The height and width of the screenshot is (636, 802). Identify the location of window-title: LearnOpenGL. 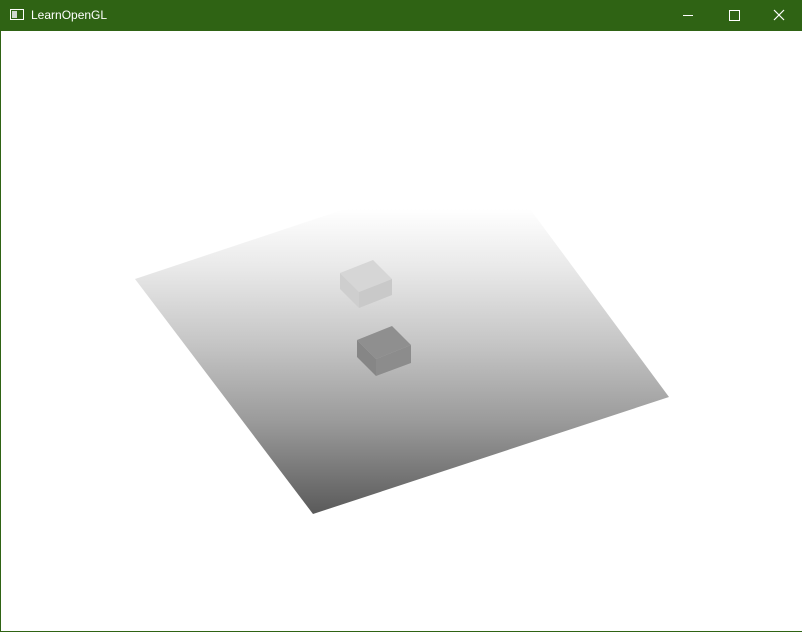
(69, 15).